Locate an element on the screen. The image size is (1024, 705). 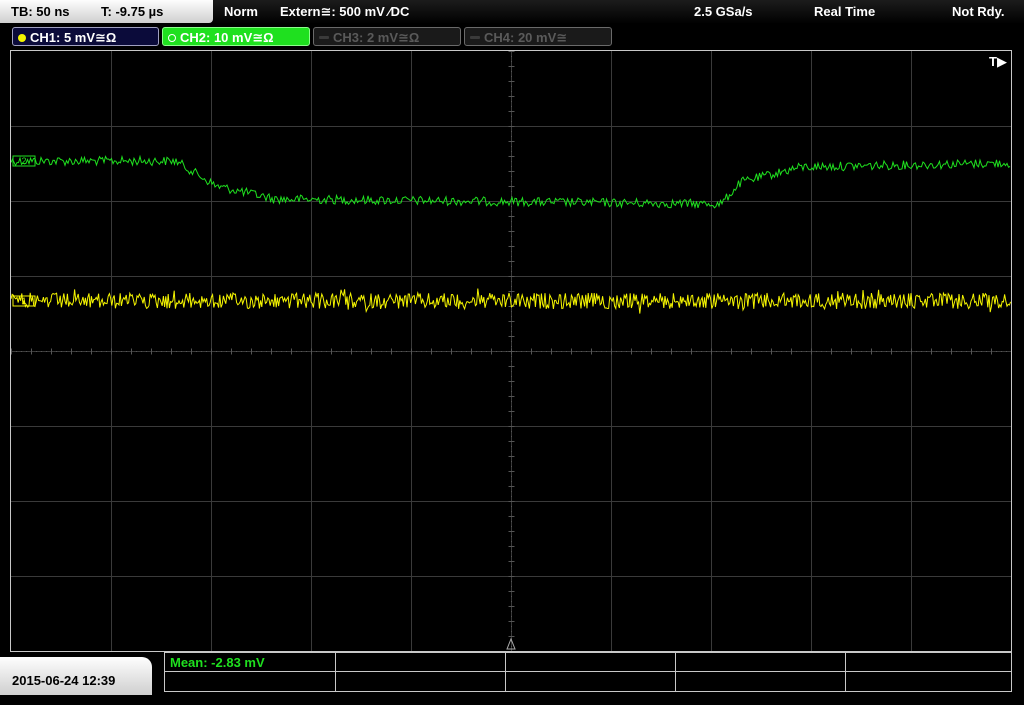
ch1-label: CH1: 5 mV≅Ω is located at coordinates (73, 37).